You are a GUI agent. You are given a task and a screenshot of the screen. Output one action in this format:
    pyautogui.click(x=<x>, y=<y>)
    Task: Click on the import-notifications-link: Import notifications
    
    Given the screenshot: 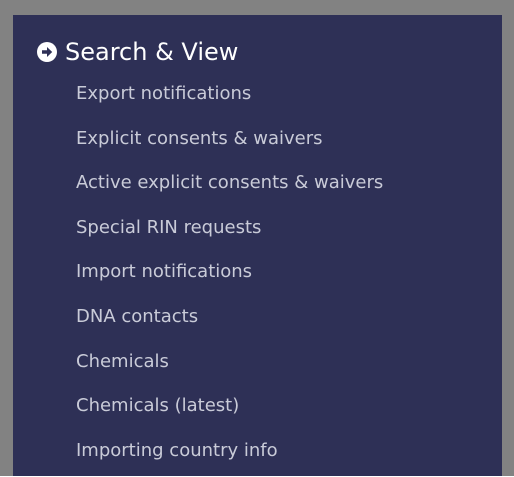 What is the action you would take?
    pyautogui.click(x=164, y=271)
    